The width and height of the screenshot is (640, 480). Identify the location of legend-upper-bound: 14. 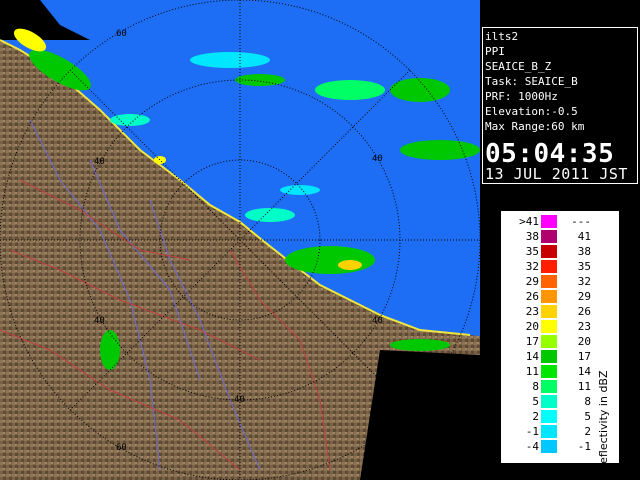
(584, 371).